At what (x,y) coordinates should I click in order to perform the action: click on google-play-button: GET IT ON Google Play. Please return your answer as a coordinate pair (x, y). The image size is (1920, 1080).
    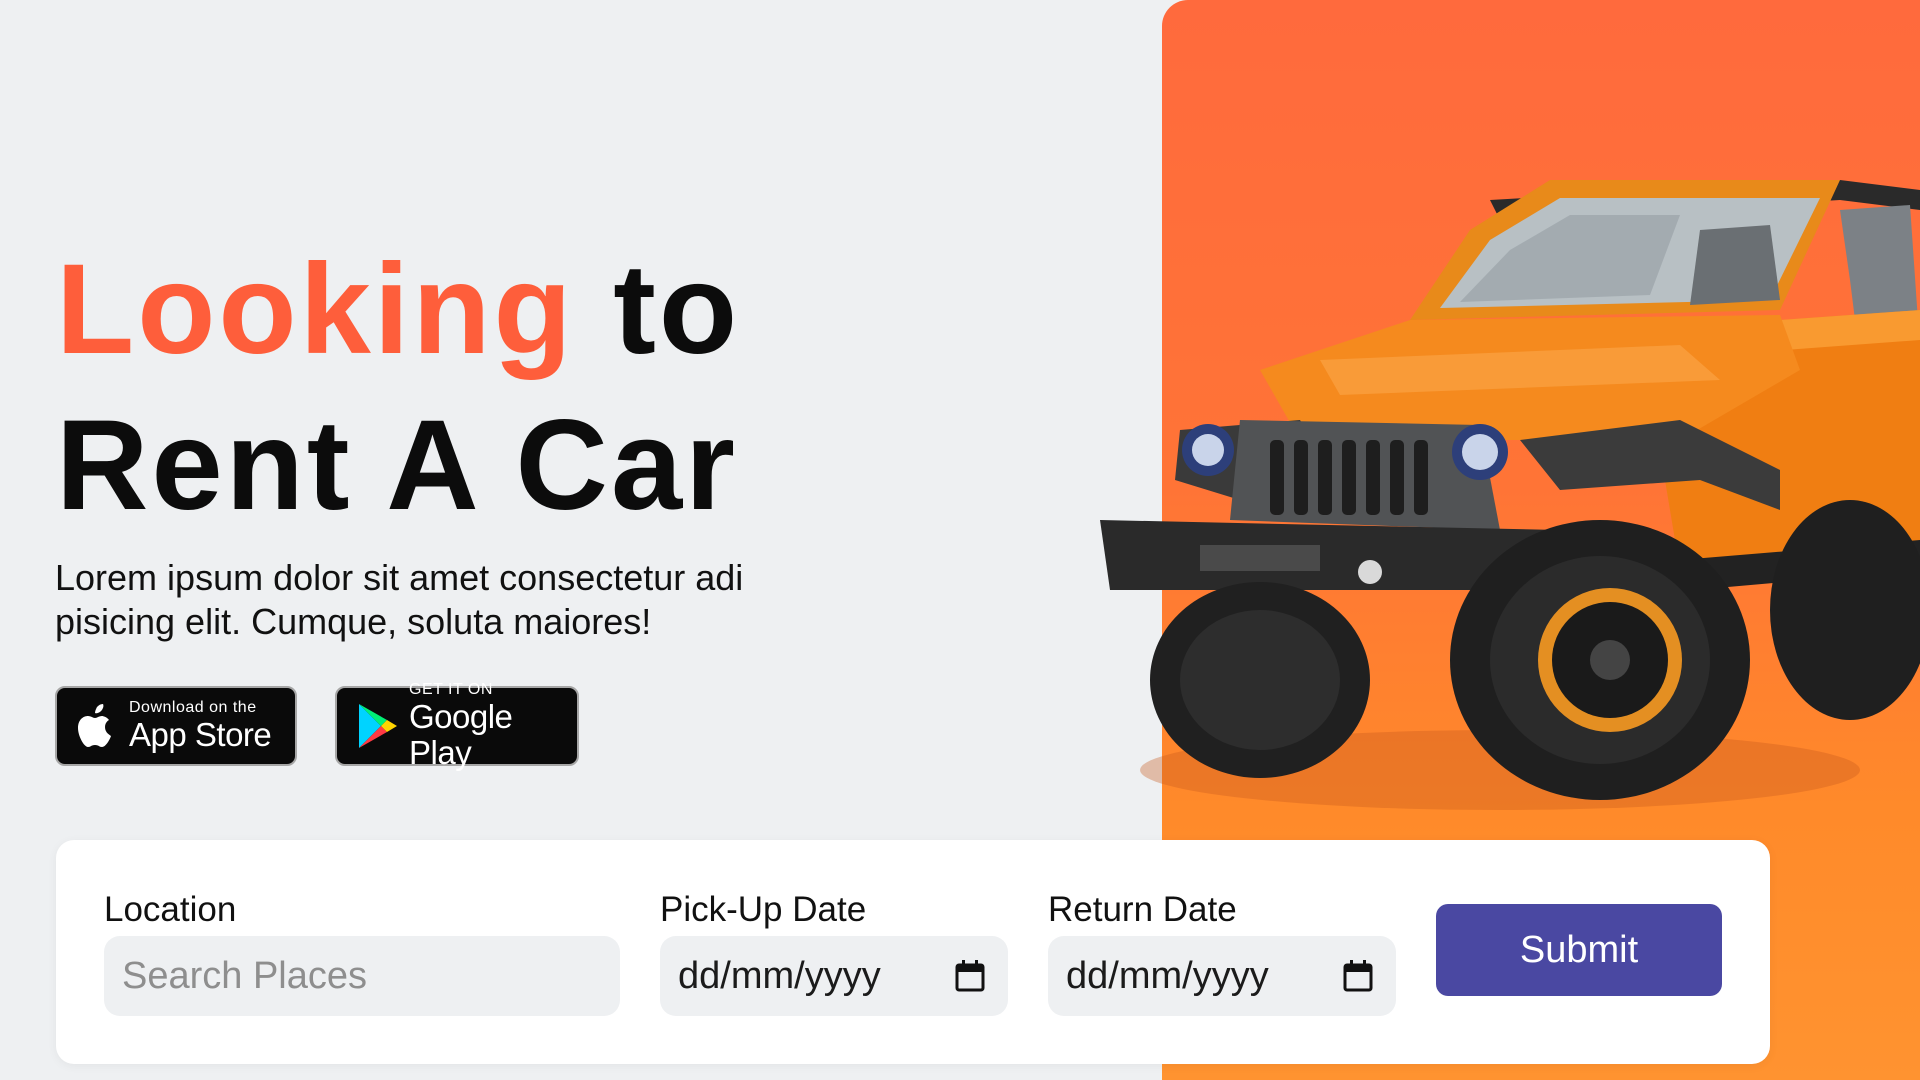
    Looking at the image, I should click on (457, 726).